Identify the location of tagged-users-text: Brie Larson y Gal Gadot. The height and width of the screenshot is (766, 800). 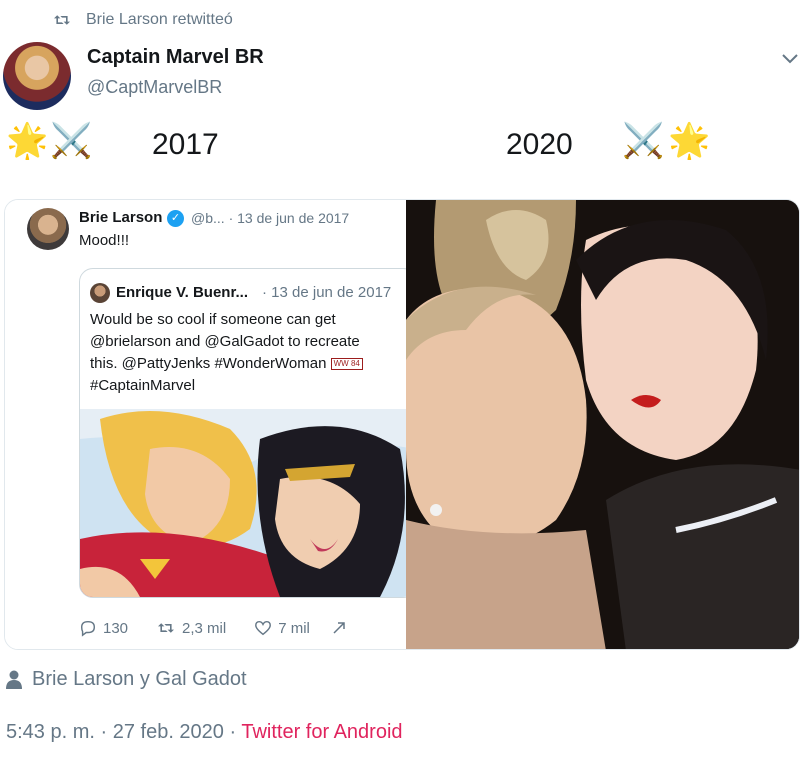
(139, 679).